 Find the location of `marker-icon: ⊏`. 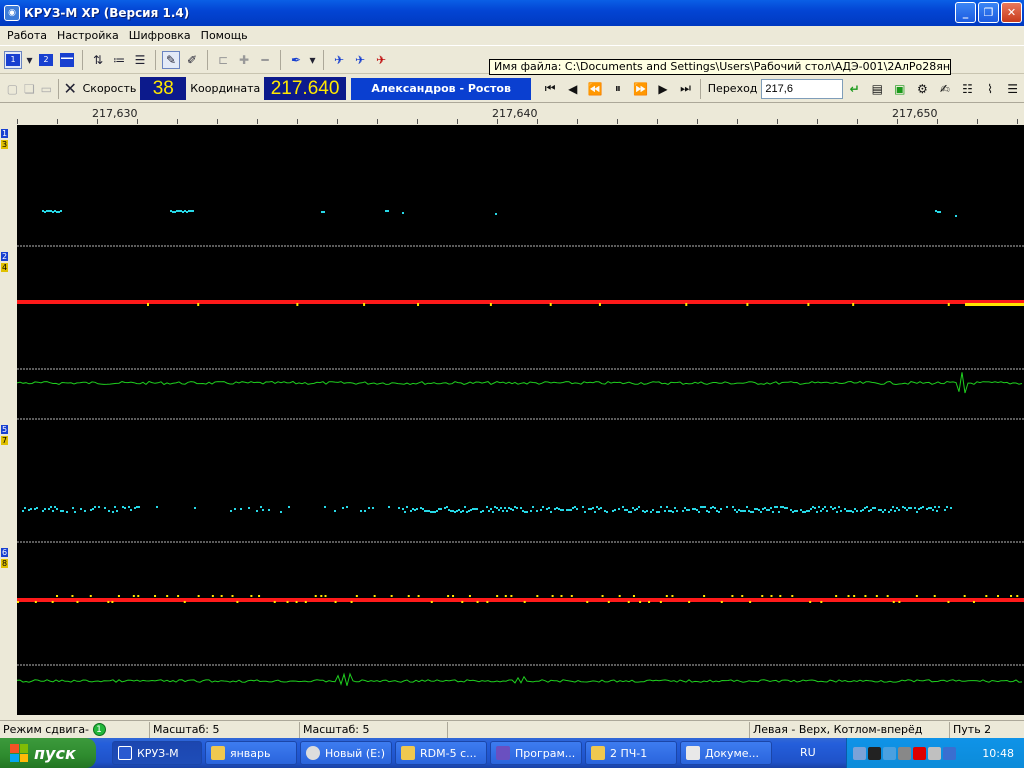

marker-icon: ⊏ is located at coordinates (223, 60).